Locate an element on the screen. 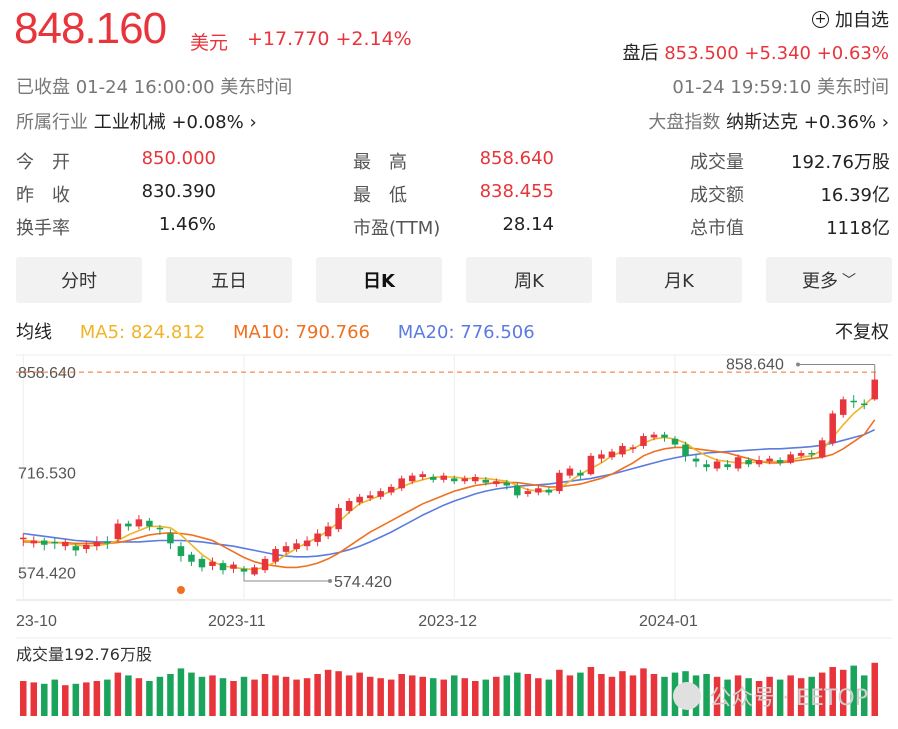 Image resolution: width=898 pixels, height=729 pixels. x-tick-label: 2023-11 is located at coordinates (237, 621).